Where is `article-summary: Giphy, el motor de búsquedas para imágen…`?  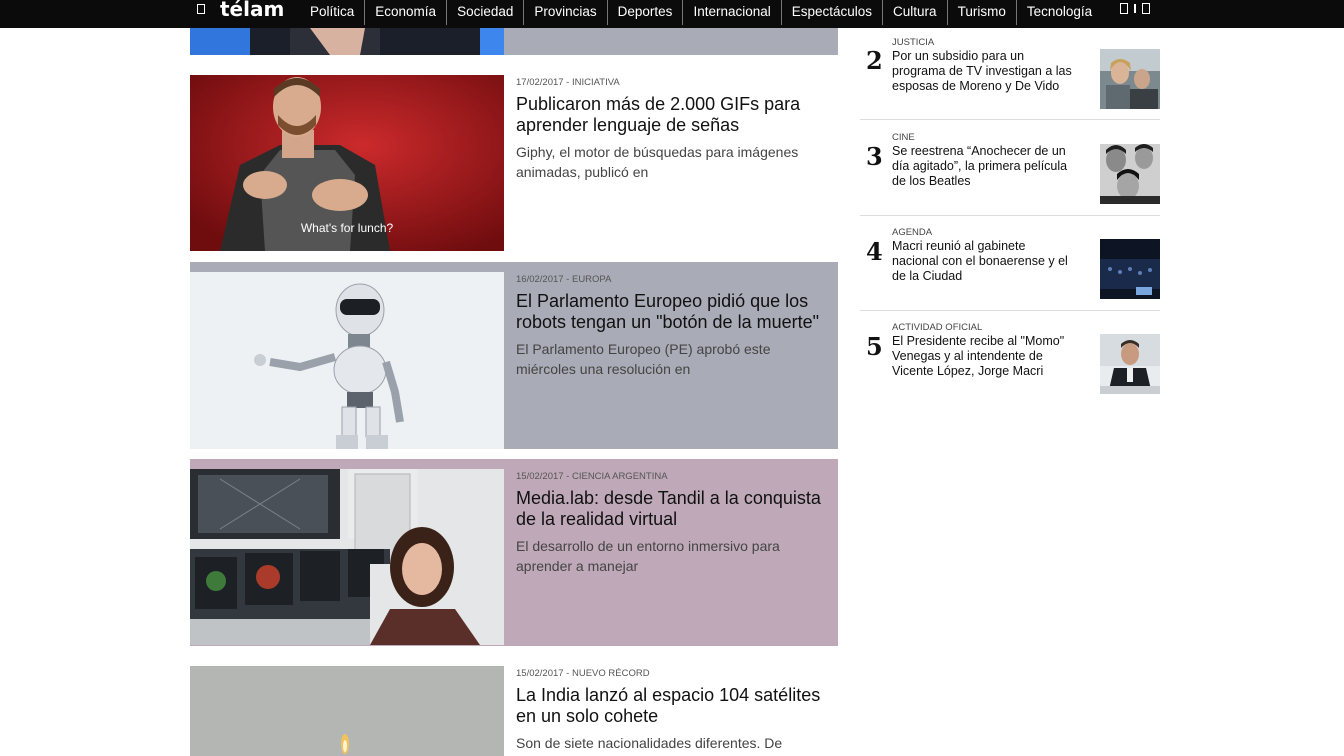 article-summary: Giphy, el motor de búsquedas para imágen… is located at coordinates (657, 162).